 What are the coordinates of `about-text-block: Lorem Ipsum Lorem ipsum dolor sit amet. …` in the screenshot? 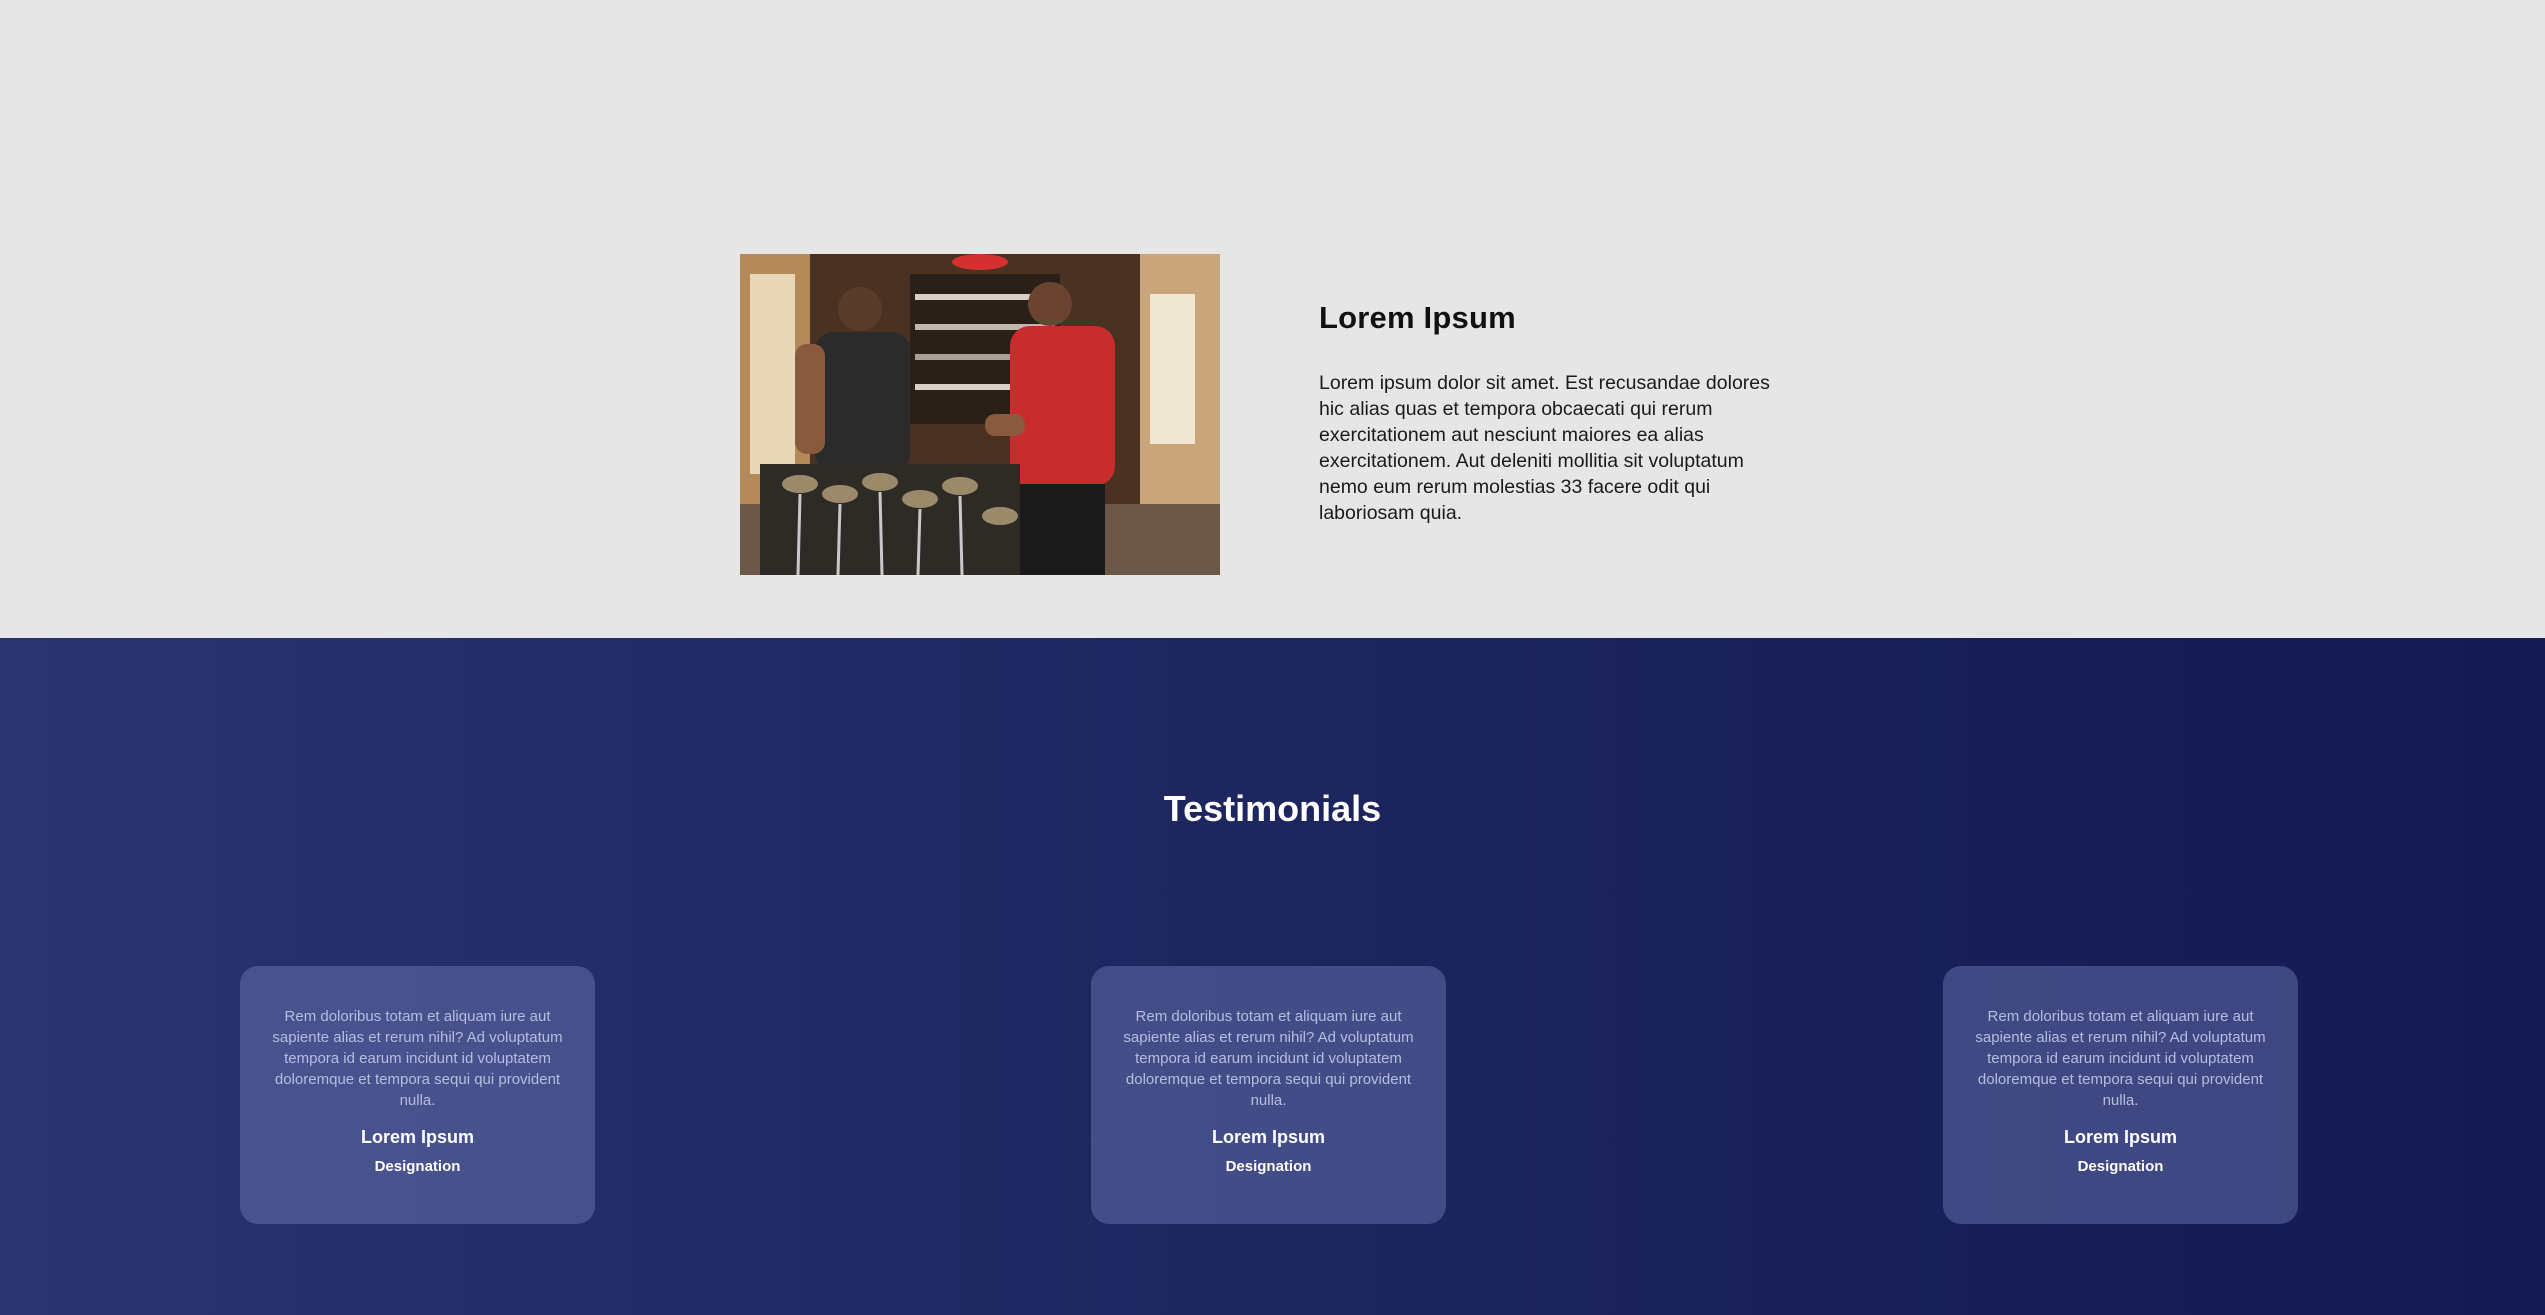 It's located at (1554, 413).